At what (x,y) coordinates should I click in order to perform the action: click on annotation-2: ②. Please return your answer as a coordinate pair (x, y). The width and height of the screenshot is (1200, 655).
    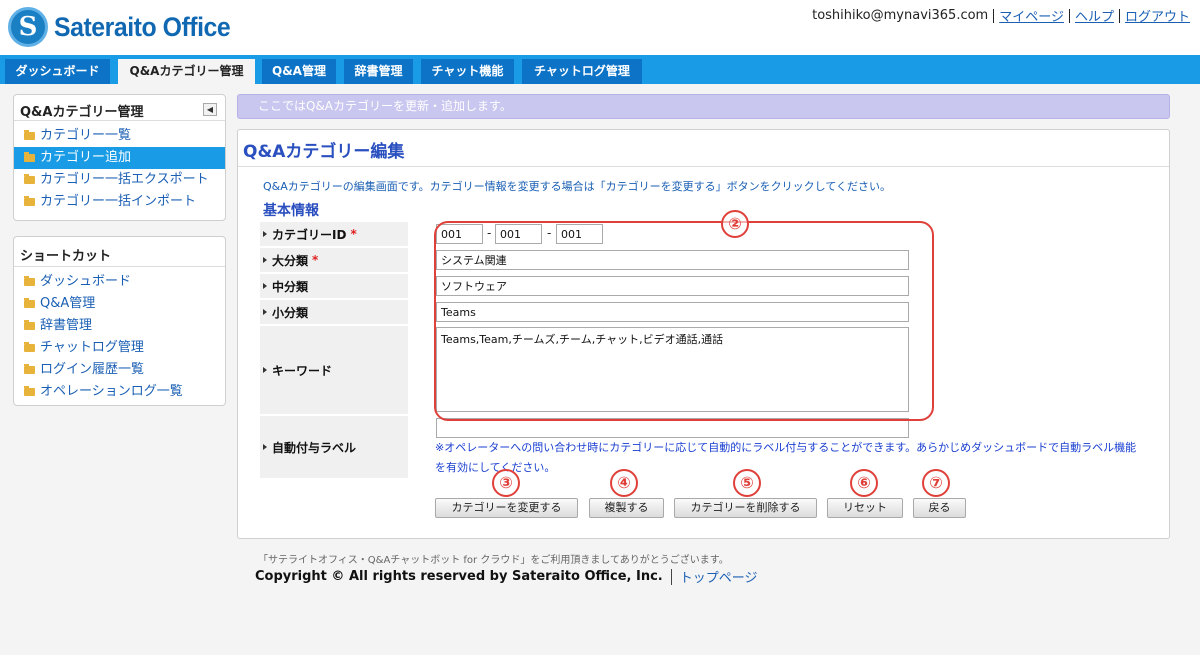
    Looking at the image, I should click on (735, 224).